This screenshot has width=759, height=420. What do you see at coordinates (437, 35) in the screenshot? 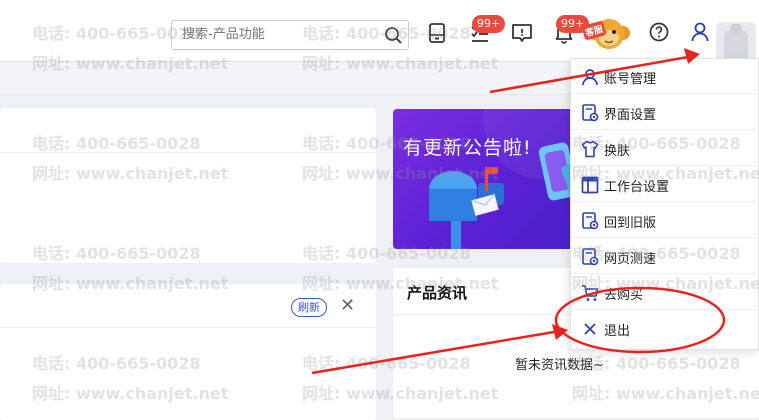
I see `document-icon` at bounding box center [437, 35].